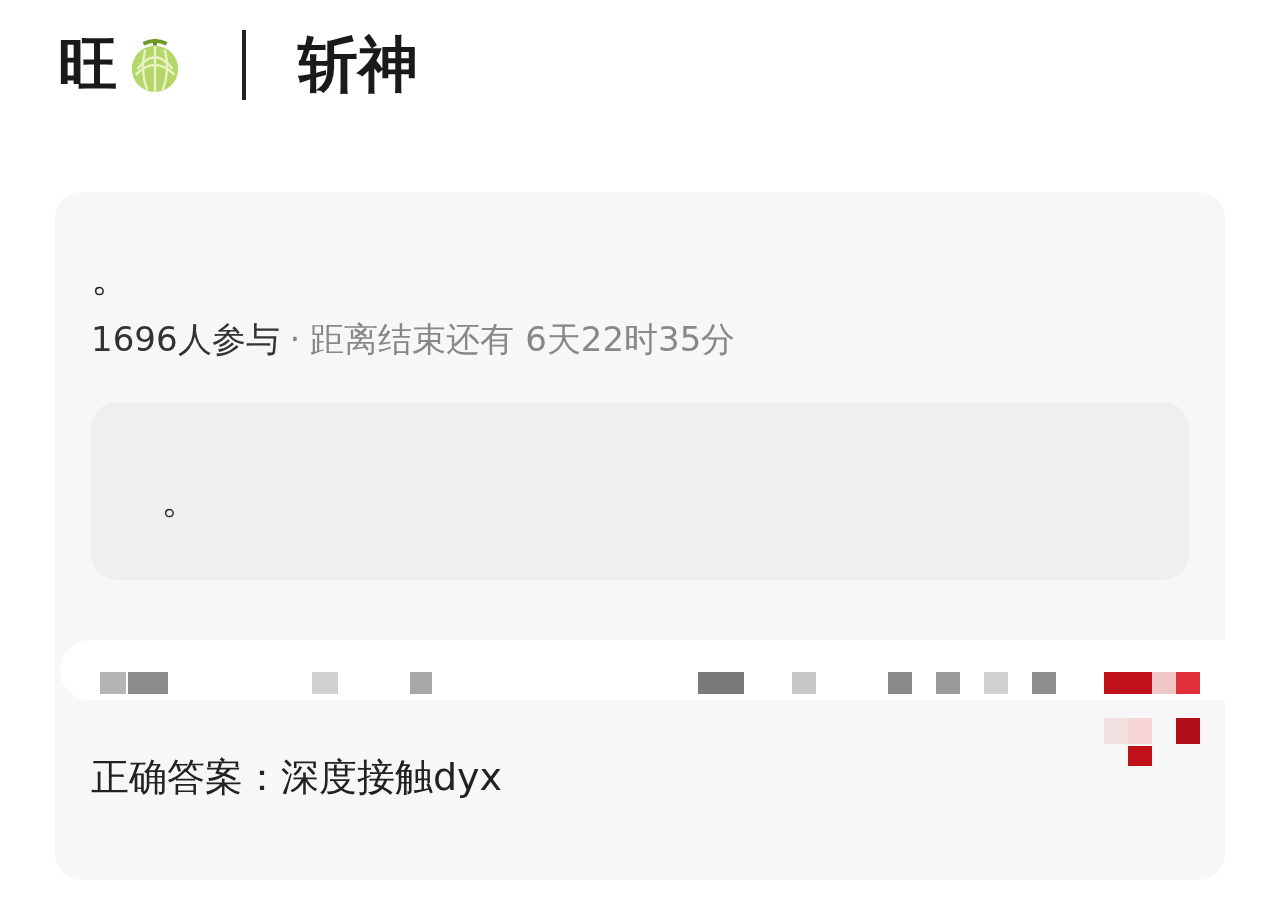 The width and height of the screenshot is (1280, 911). Describe the element at coordinates (88, 64) in the screenshot. I see `user-name: 旺` at that location.